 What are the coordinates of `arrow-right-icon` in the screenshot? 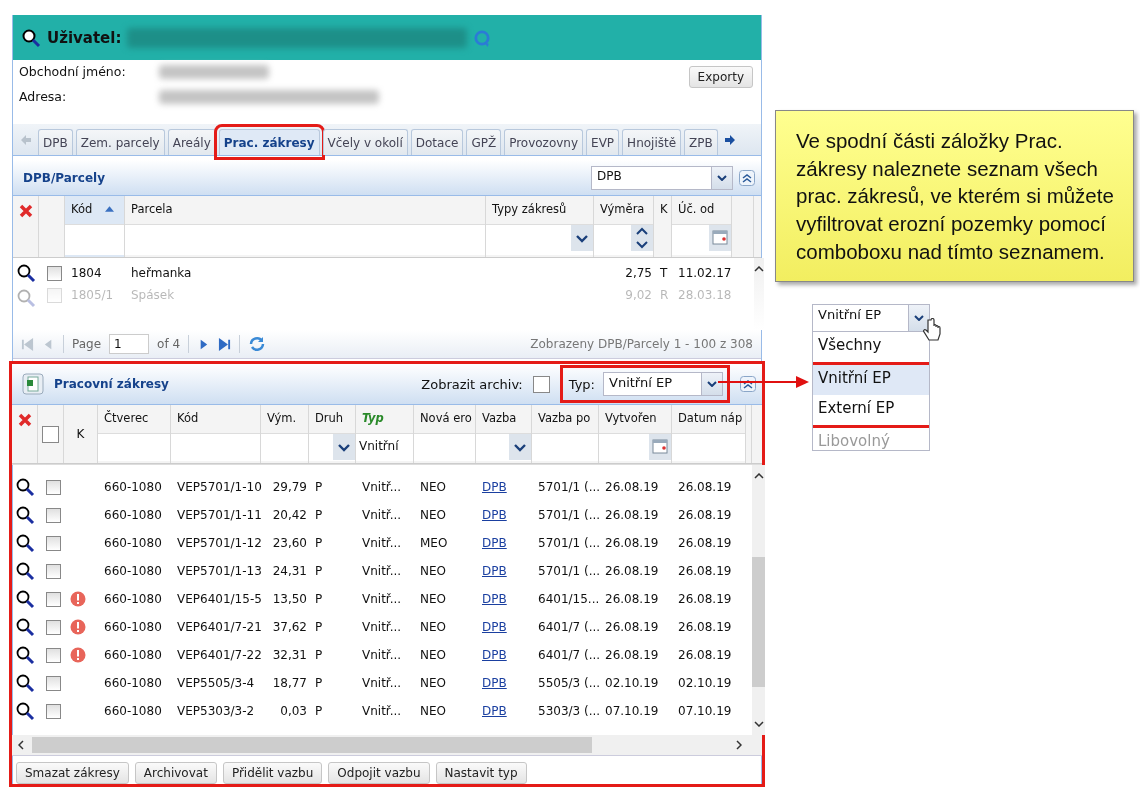 It's located at (729, 139).